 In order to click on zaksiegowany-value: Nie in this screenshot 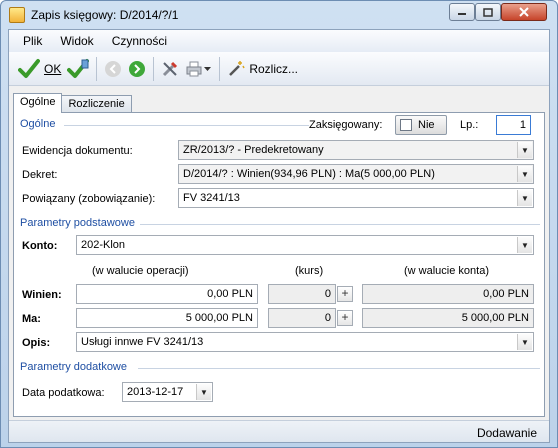, I will do `click(426, 125)`.